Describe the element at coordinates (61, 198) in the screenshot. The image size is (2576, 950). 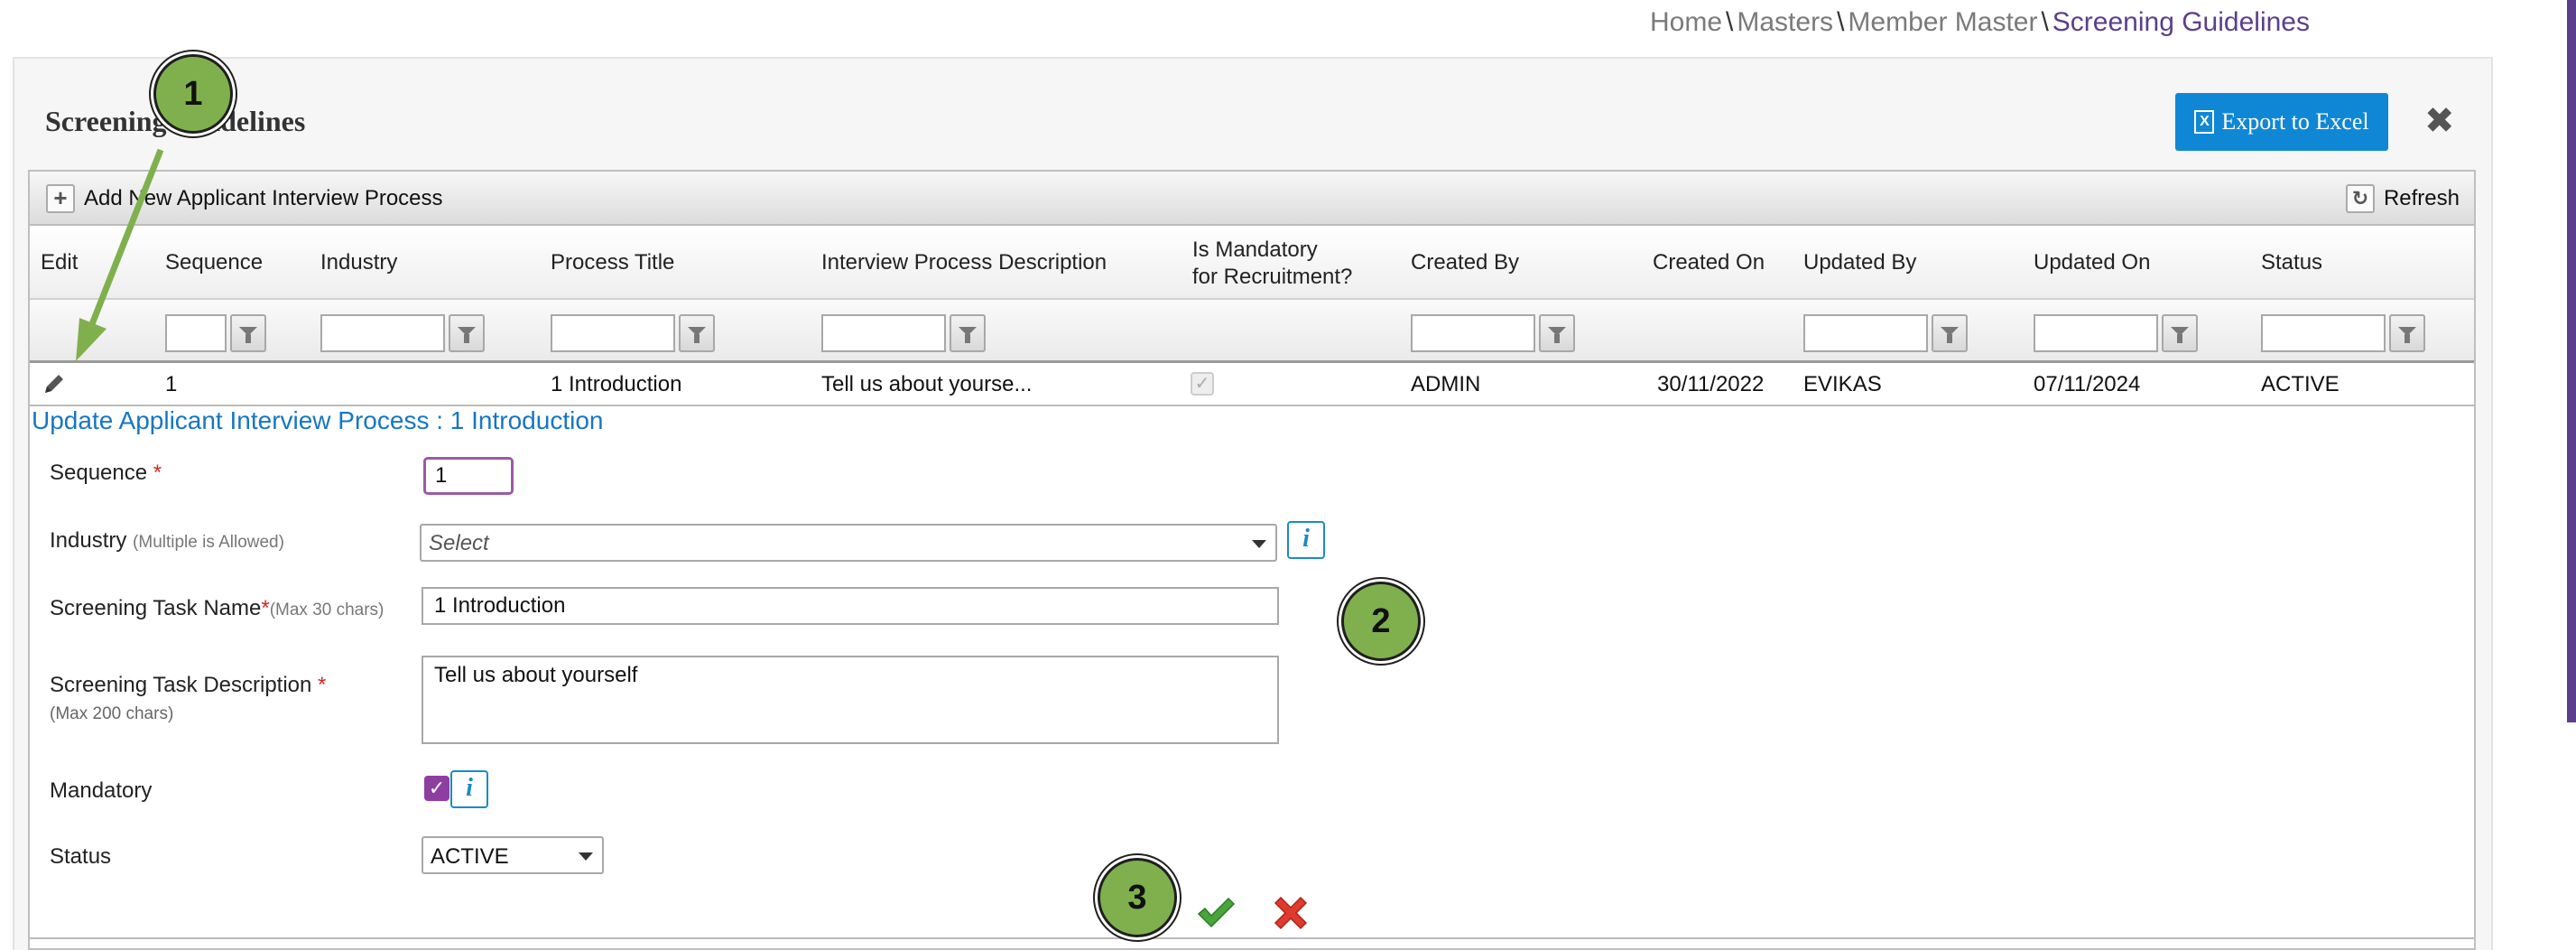
I see `plus-icon: +` at that location.